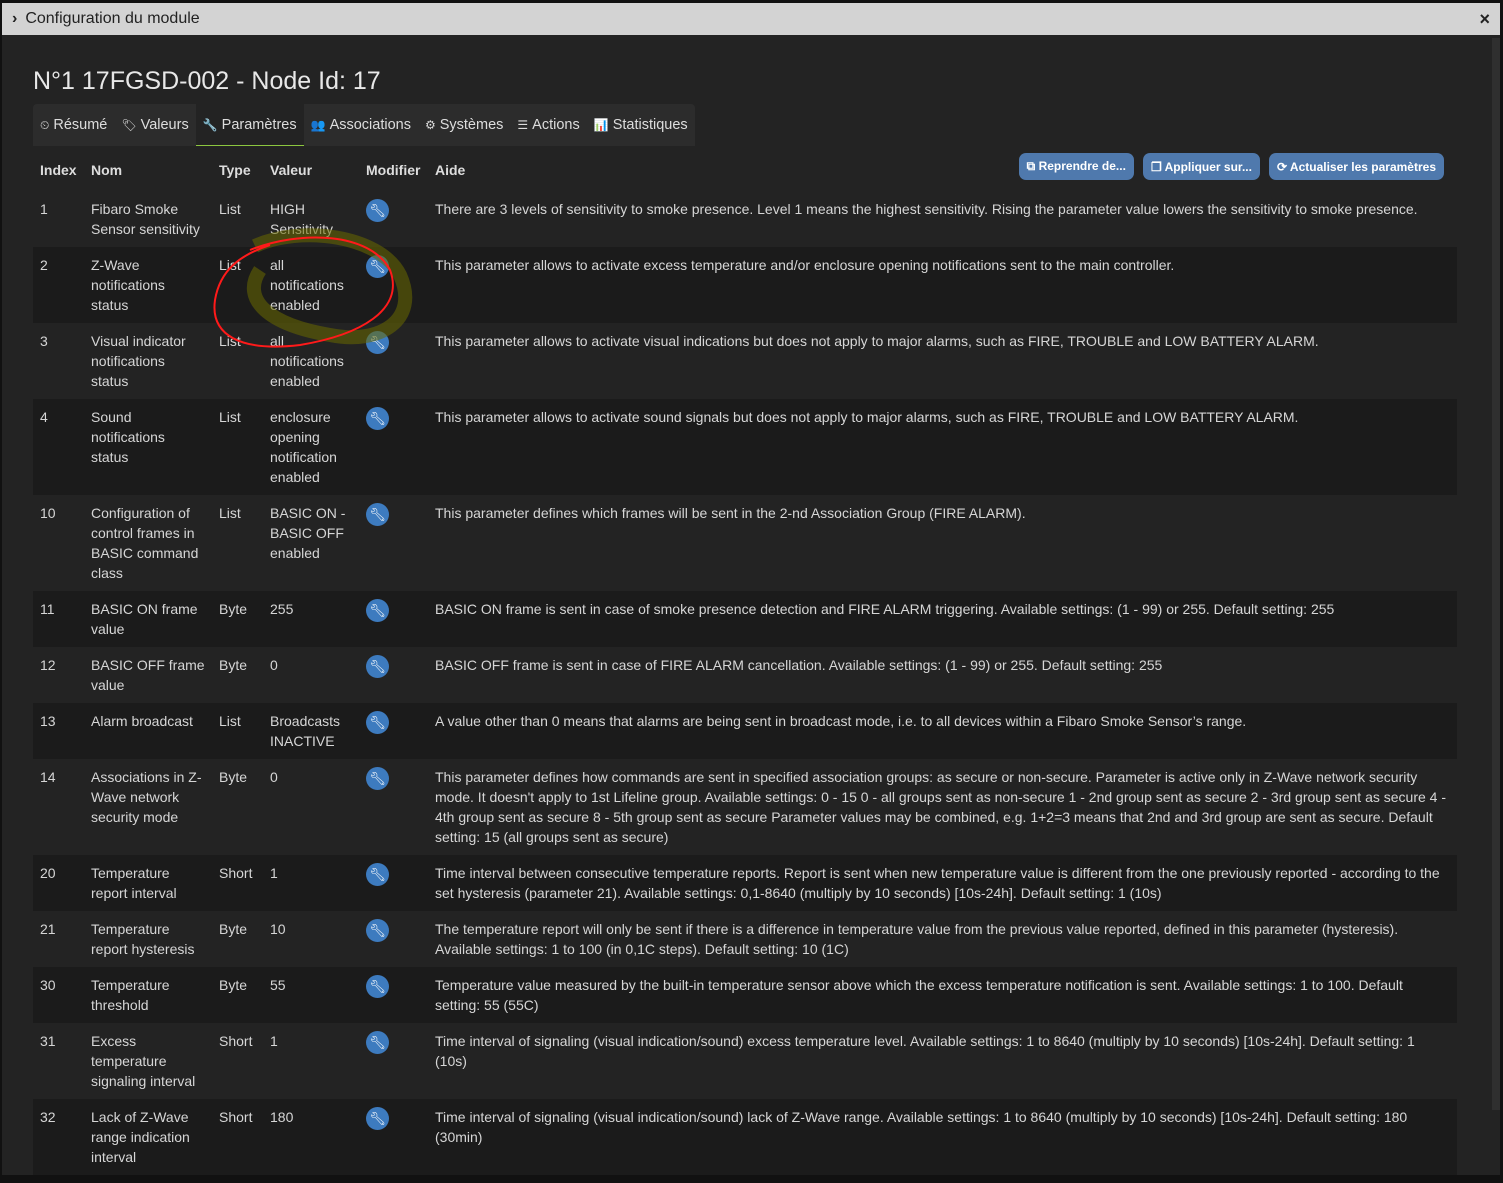 The height and width of the screenshot is (1183, 1503). I want to click on row-index: 2, so click(58, 285).